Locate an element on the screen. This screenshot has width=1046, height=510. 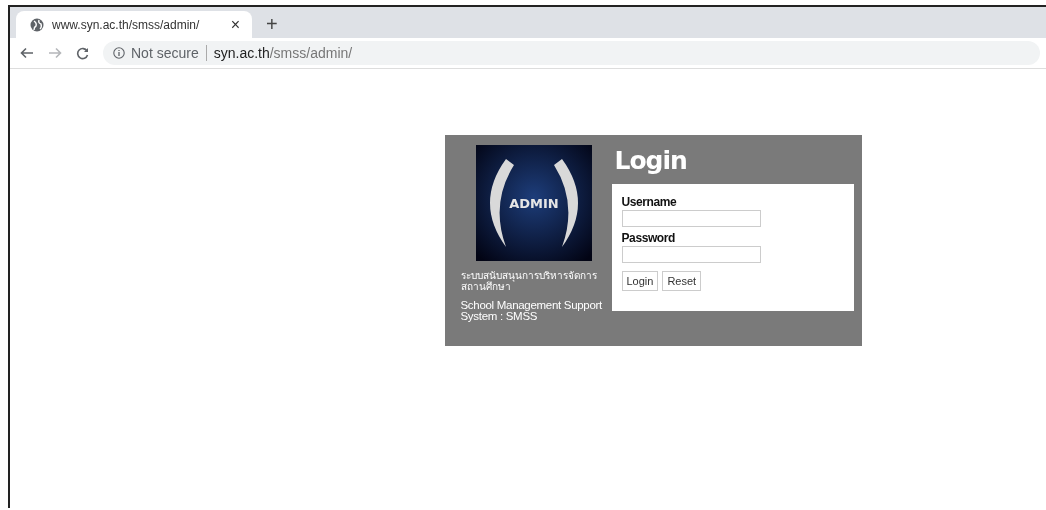
field-label: Password is located at coordinates (648, 238).